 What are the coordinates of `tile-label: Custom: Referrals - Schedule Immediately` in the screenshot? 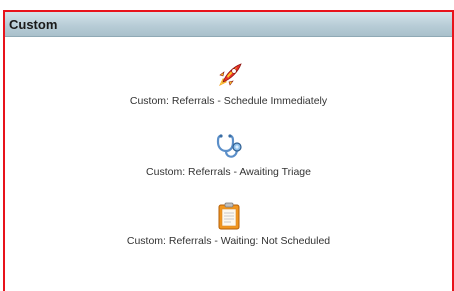 It's located at (228, 101).